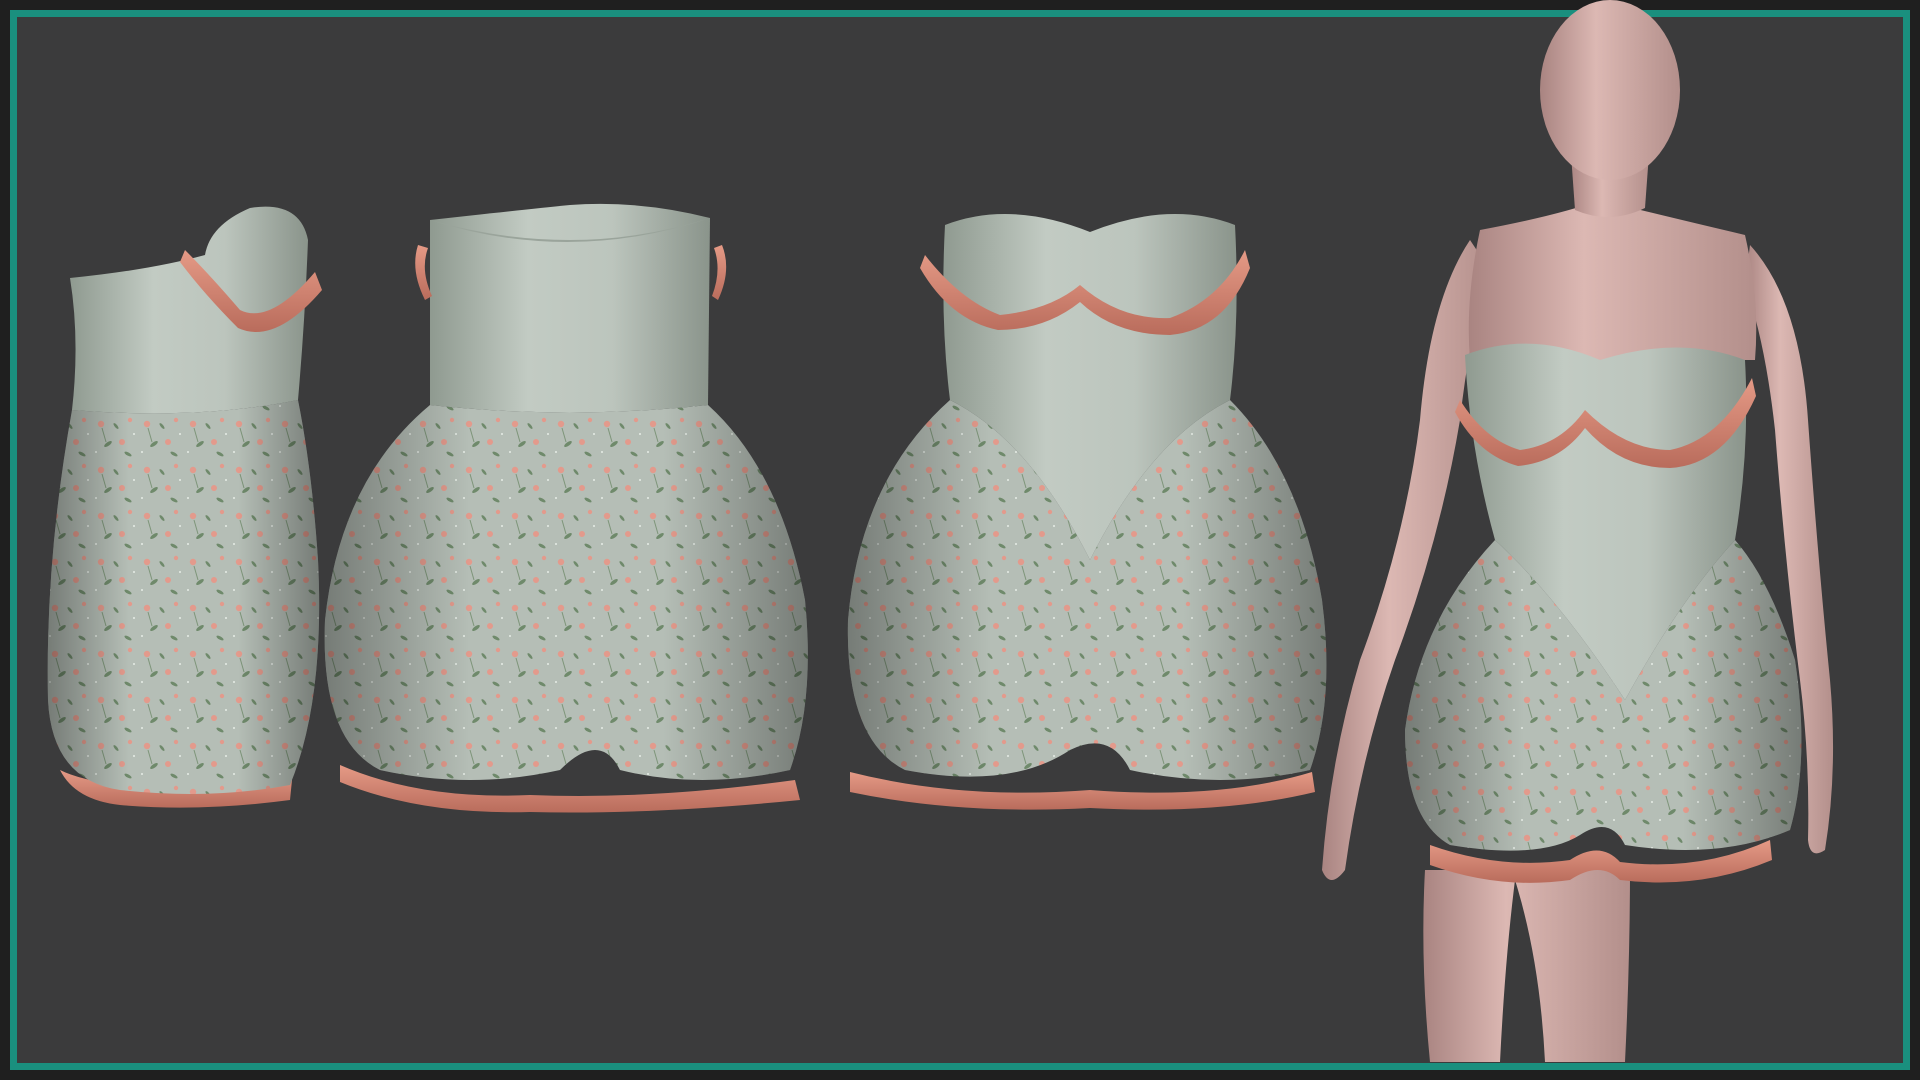 The image size is (1920, 1080). Describe the element at coordinates (566, 508) in the screenshot. I see `garment-back-view` at that location.